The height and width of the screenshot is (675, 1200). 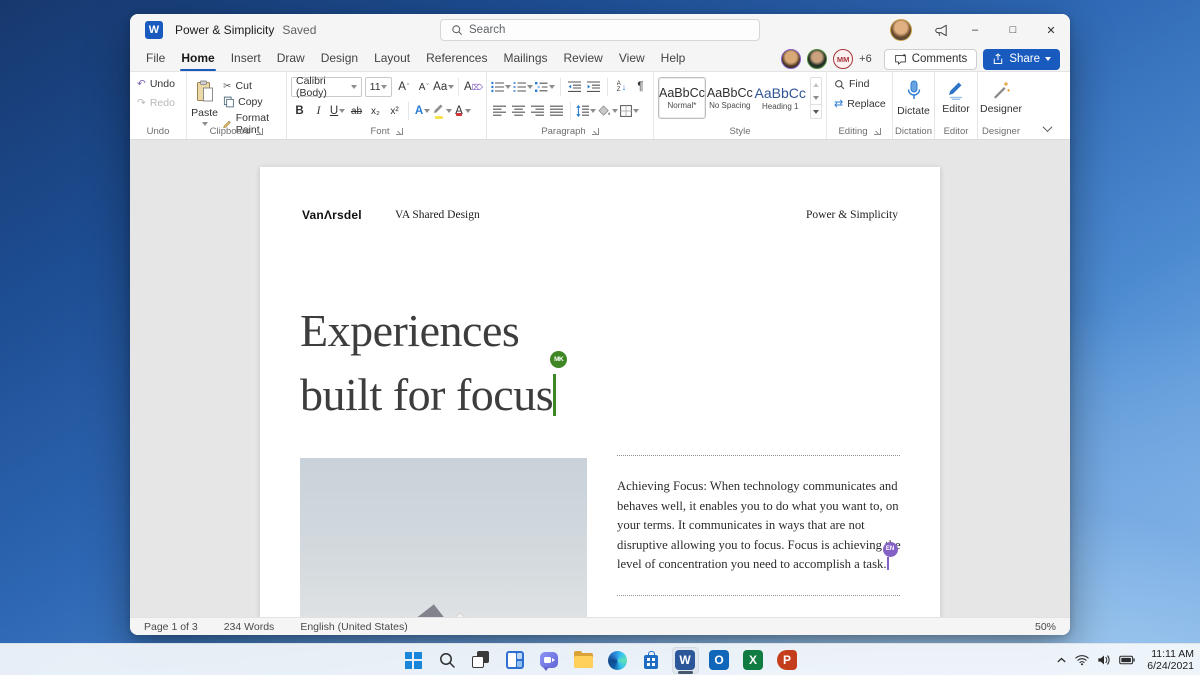 What do you see at coordinates (251, 86) in the screenshot?
I see `cut-button: ✂ Cut` at bounding box center [251, 86].